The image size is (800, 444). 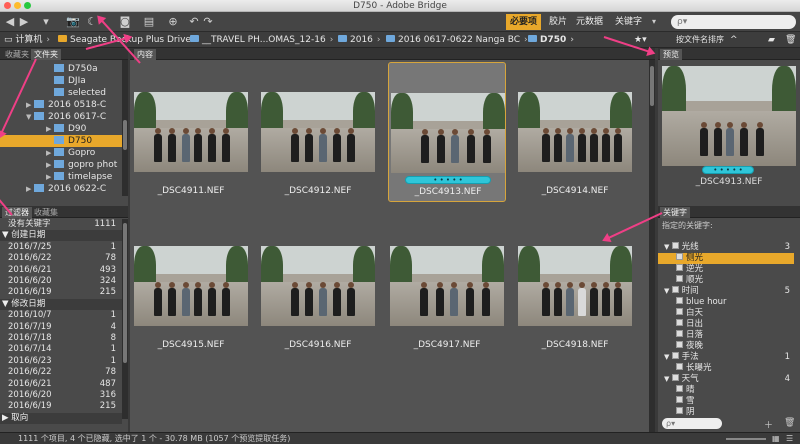 What do you see at coordinates (61, 270) in the screenshot?
I see `filter-row: 2016/6/21 493` at bounding box center [61, 270].